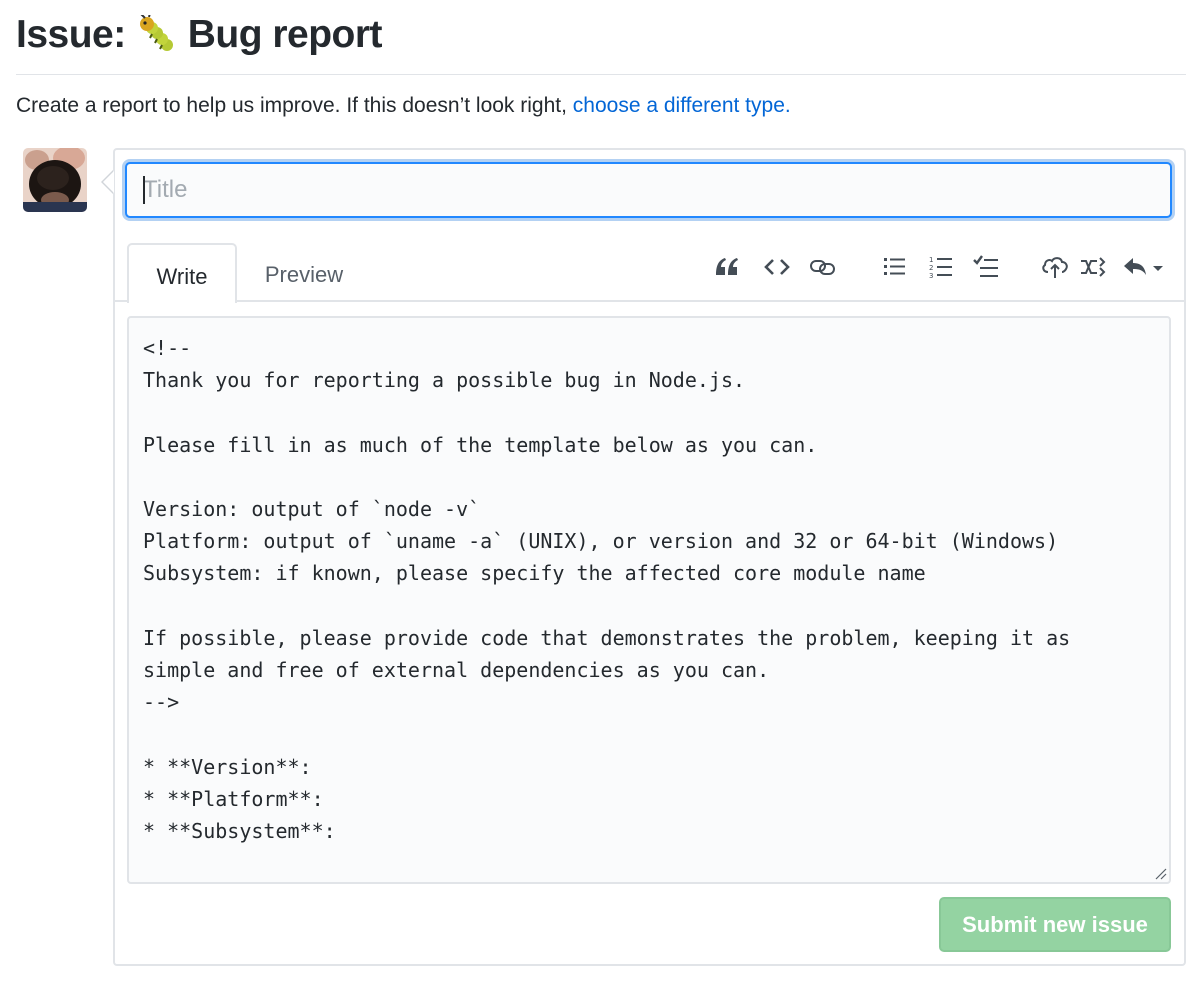 Image resolution: width=1200 pixels, height=981 pixels. What do you see at coordinates (682, 105) in the screenshot?
I see `choose-different-type-link: choose a different type.` at bounding box center [682, 105].